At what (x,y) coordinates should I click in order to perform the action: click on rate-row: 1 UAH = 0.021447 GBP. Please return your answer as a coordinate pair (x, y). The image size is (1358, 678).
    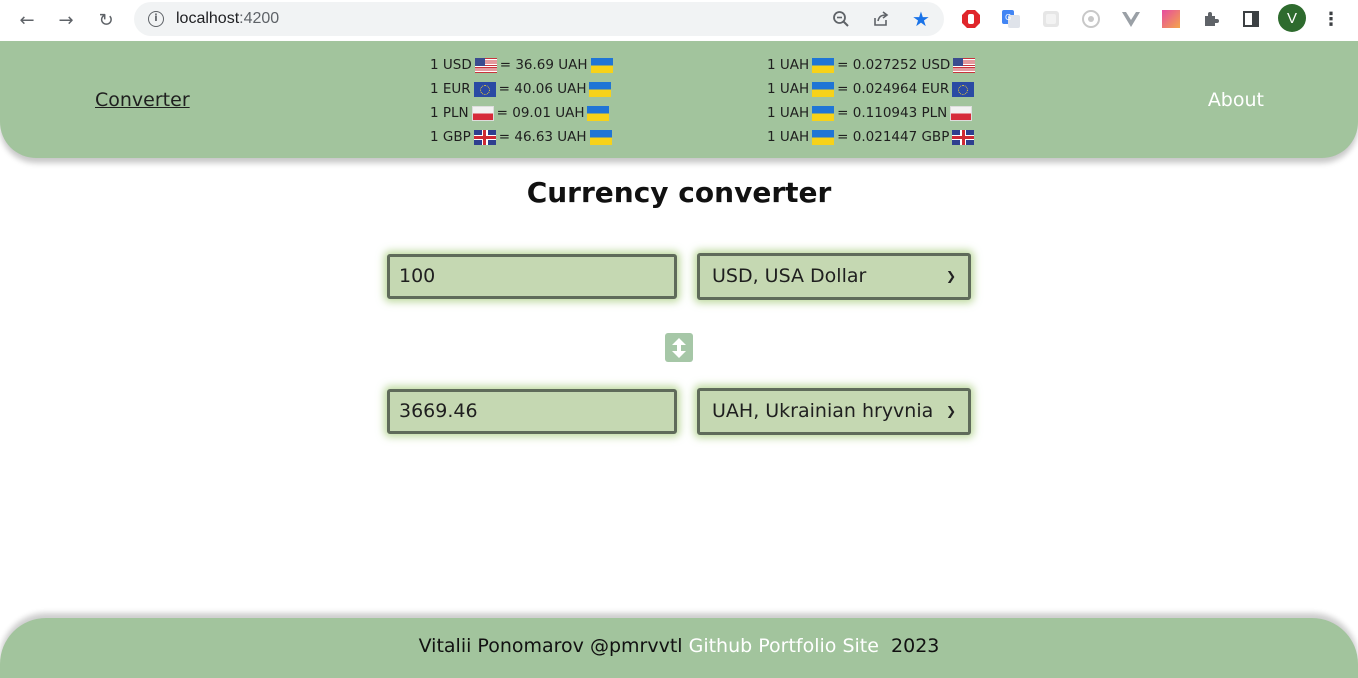
    Looking at the image, I should click on (872, 137).